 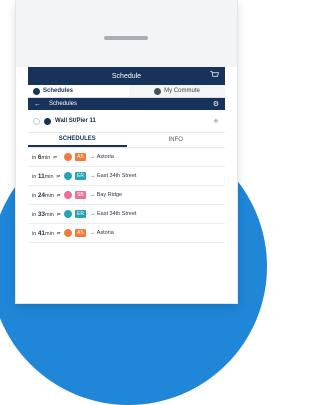 I want to click on commute-icon, so click(x=158, y=91).